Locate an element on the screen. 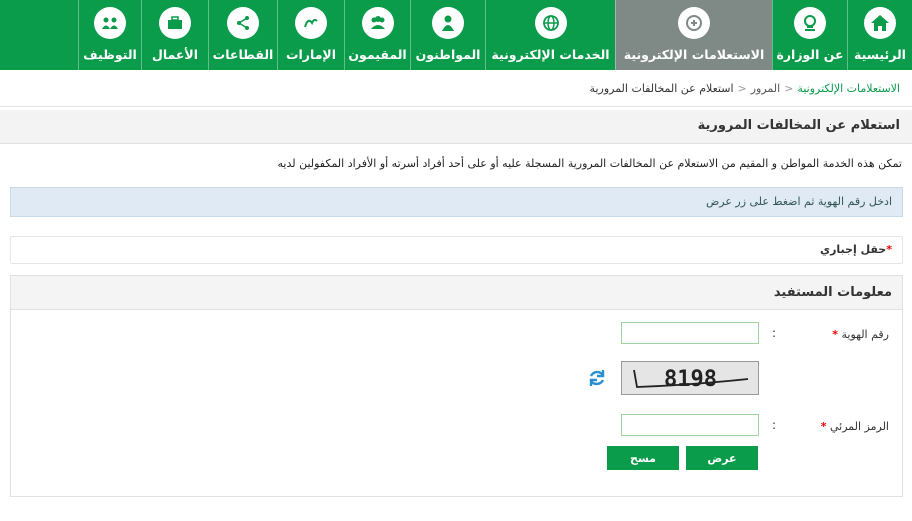 This screenshot has height=521, width=912. nav-item-e-inquiries: الاستعلامات الإلكترونية is located at coordinates (693, 35).